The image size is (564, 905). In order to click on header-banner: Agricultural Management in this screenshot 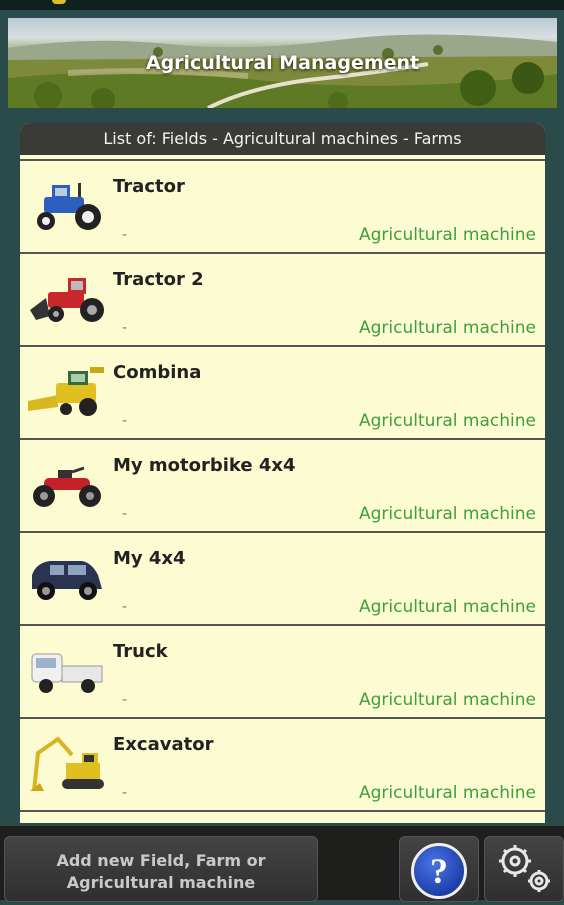, I will do `click(282, 63)`.